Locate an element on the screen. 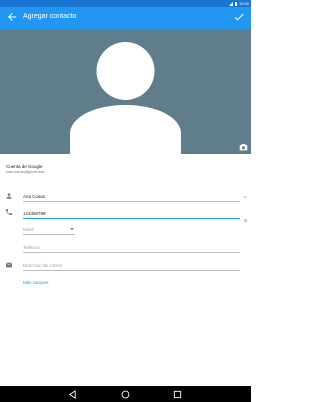  home-nav-icon is located at coordinates (125, 394).